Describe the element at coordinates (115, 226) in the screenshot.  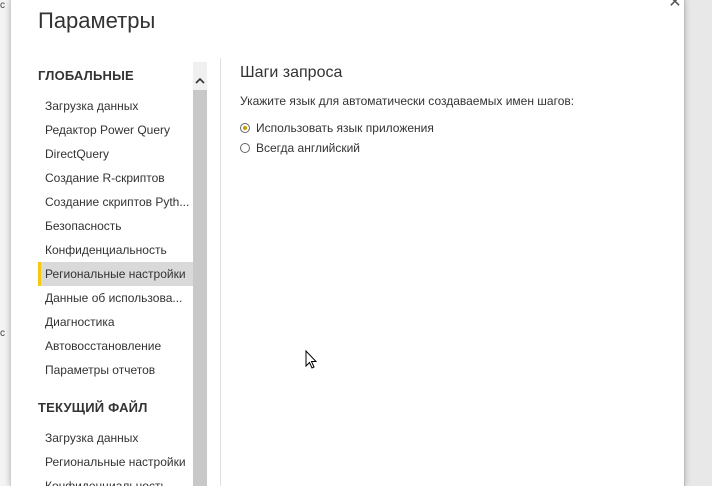
I see `sidebar-item-security: Безопасность` at that location.